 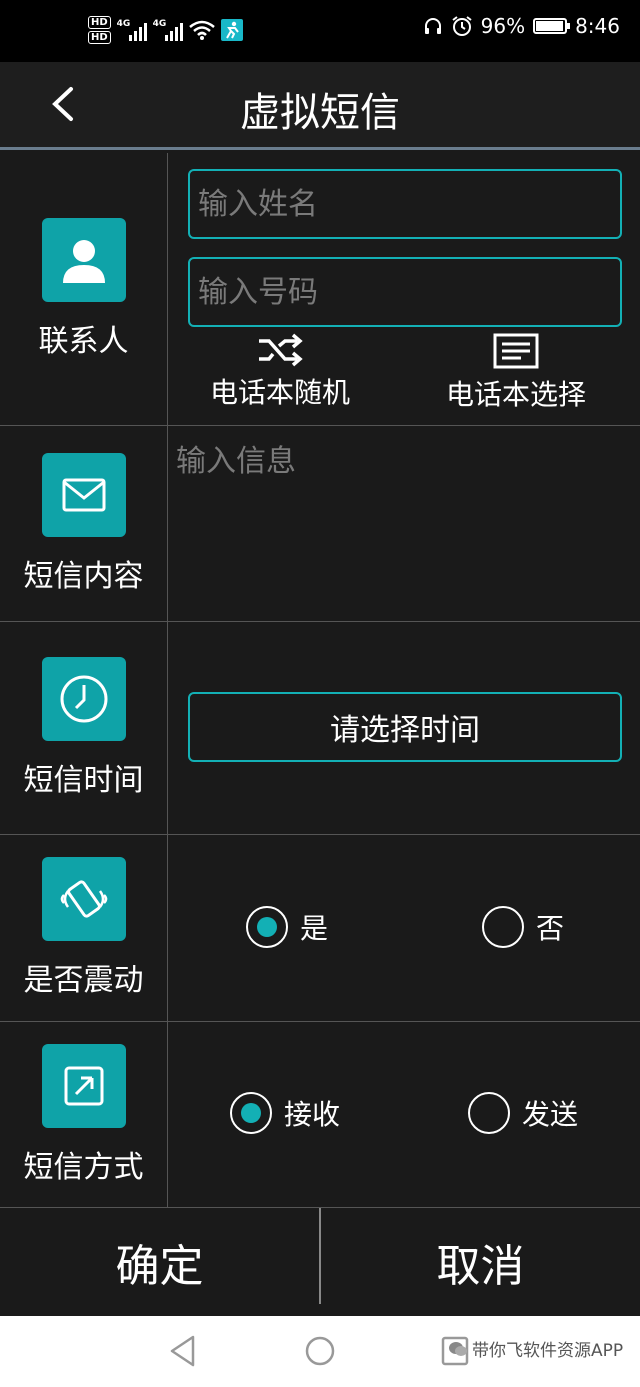 I want to click on list-icon, so click(x=516, y=351).